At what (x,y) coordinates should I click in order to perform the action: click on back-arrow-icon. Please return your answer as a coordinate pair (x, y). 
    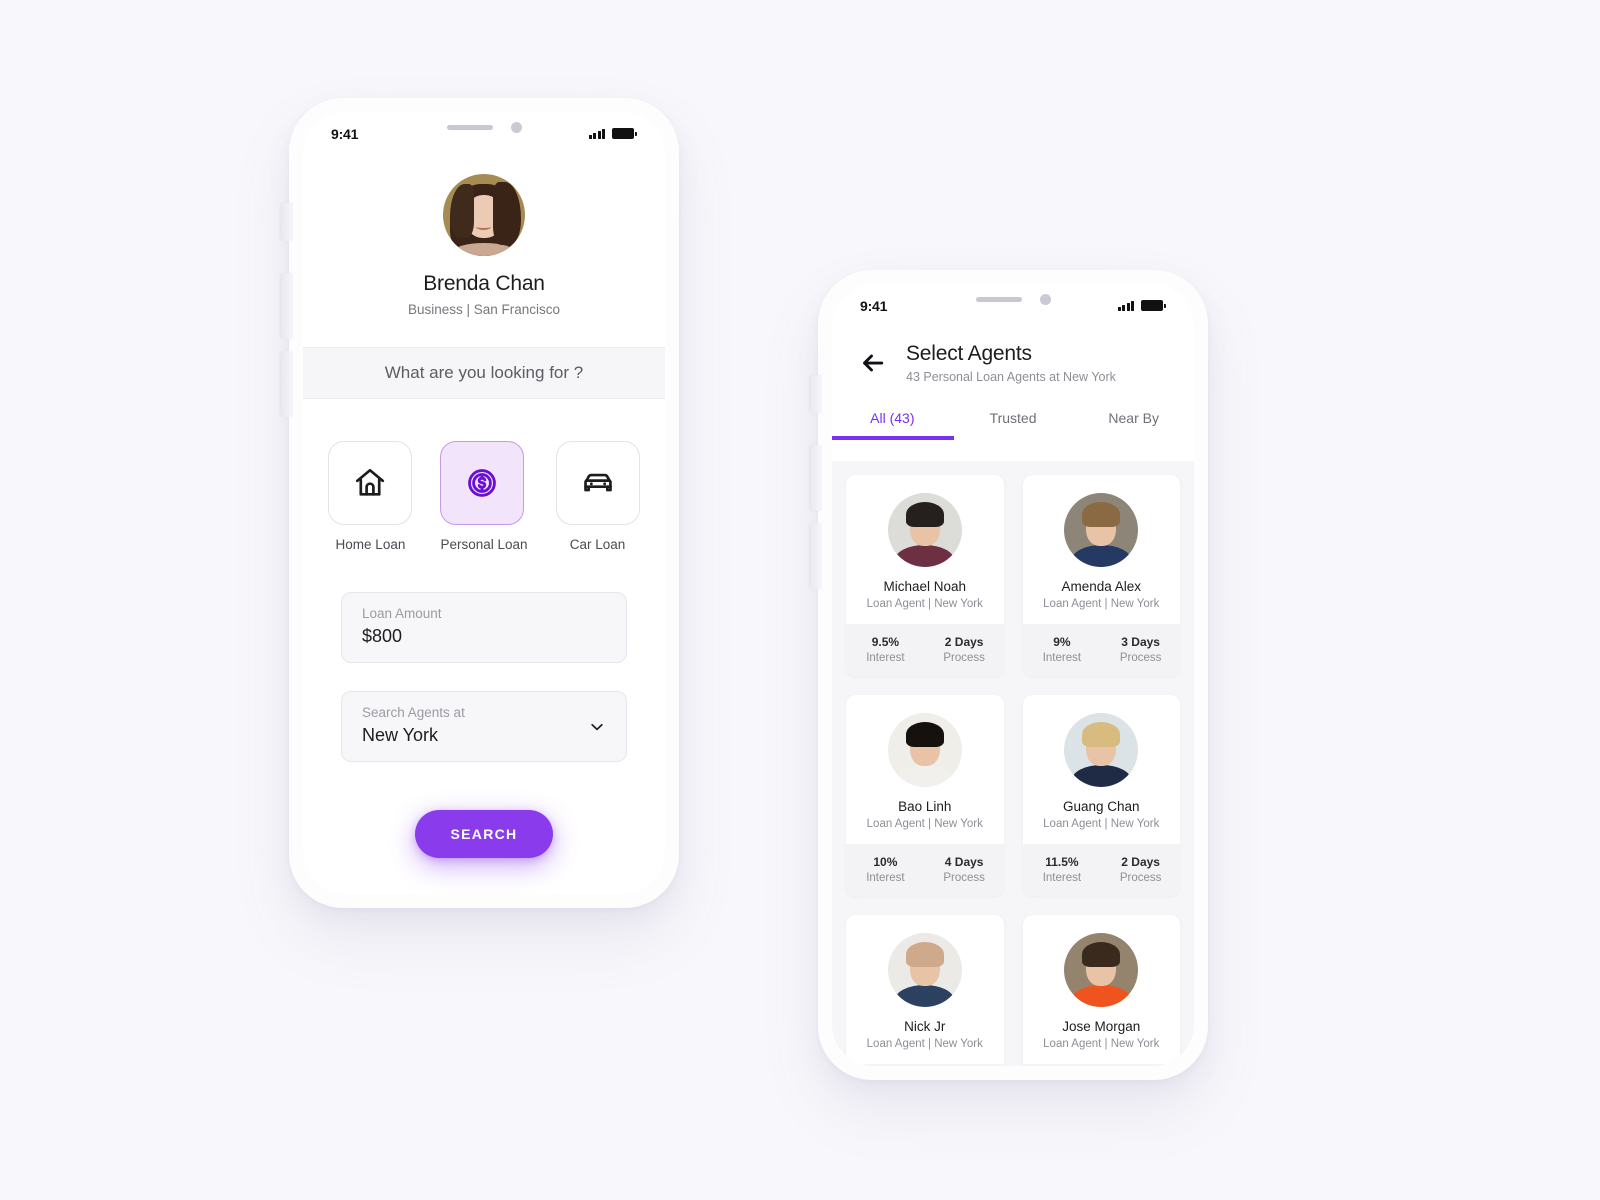
    Looking at the image, I should click on (873, 363).